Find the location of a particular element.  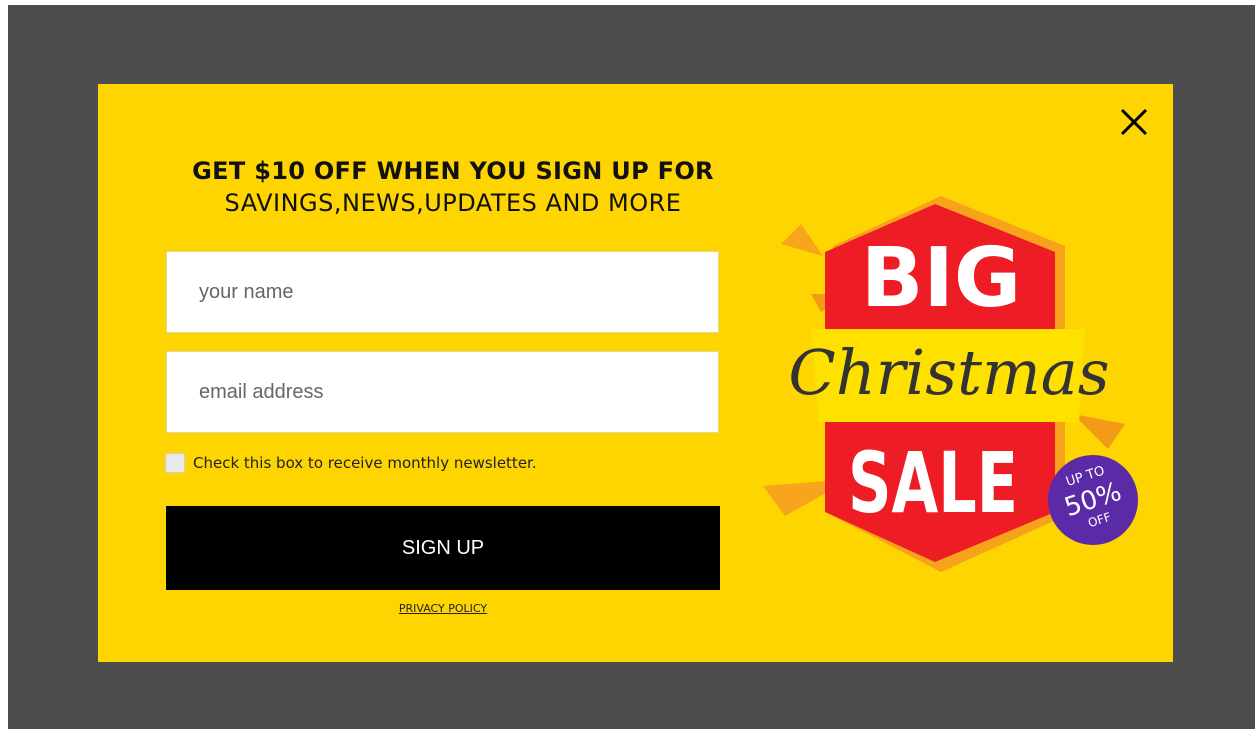

name-field is located at coordinates (442, 292).